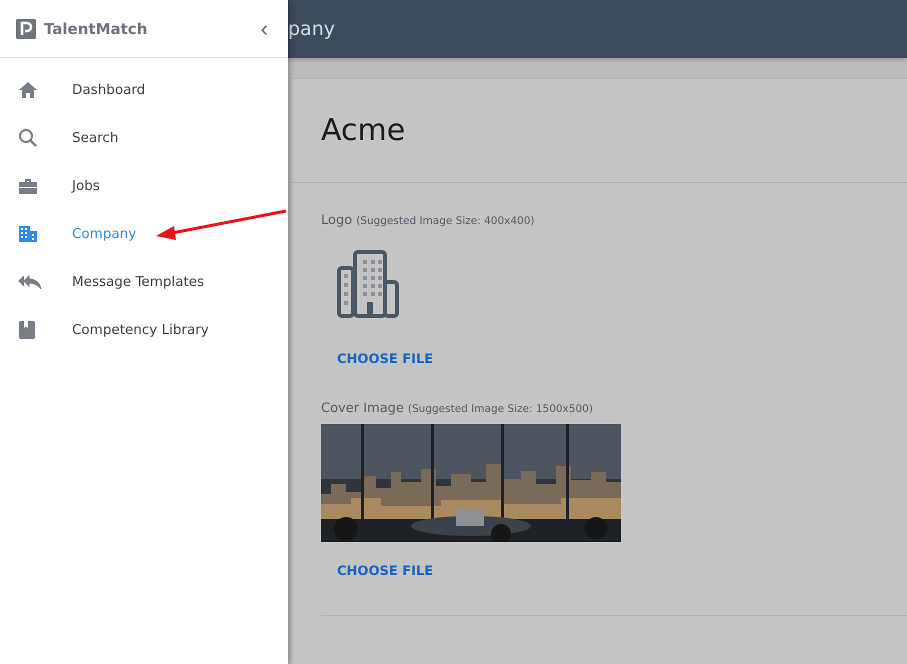 The height and width of the screenshot is (664, 907). I want to click on nav-item: Message Templates, so click(144, 282).